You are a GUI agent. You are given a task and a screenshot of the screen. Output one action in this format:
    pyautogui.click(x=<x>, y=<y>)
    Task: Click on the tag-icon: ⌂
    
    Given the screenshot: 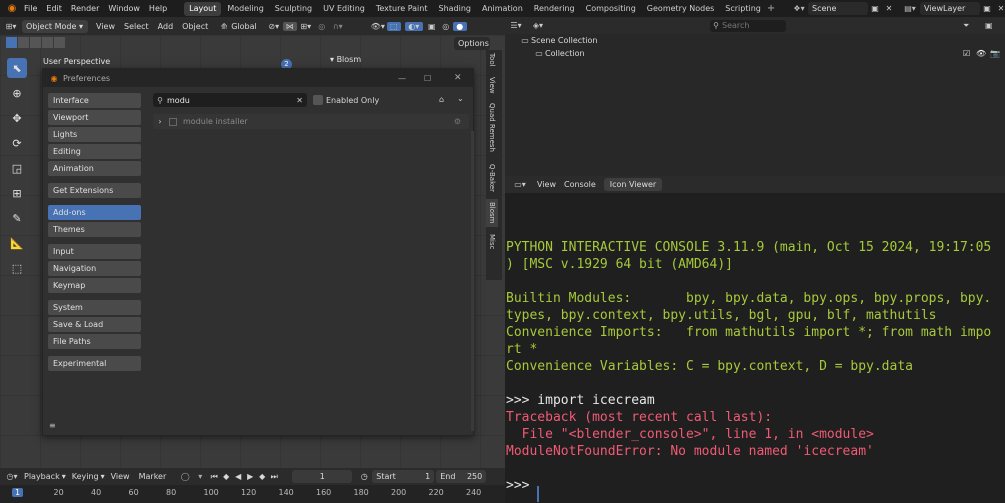 What is the action you would take?
    pyautogui.click(x=441, y=99)
    